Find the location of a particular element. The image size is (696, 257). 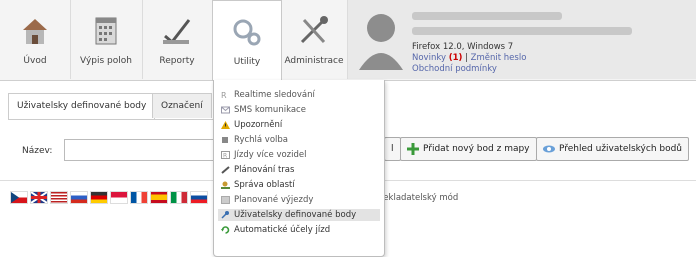

tools-icon is located at coordinates (314, 30).